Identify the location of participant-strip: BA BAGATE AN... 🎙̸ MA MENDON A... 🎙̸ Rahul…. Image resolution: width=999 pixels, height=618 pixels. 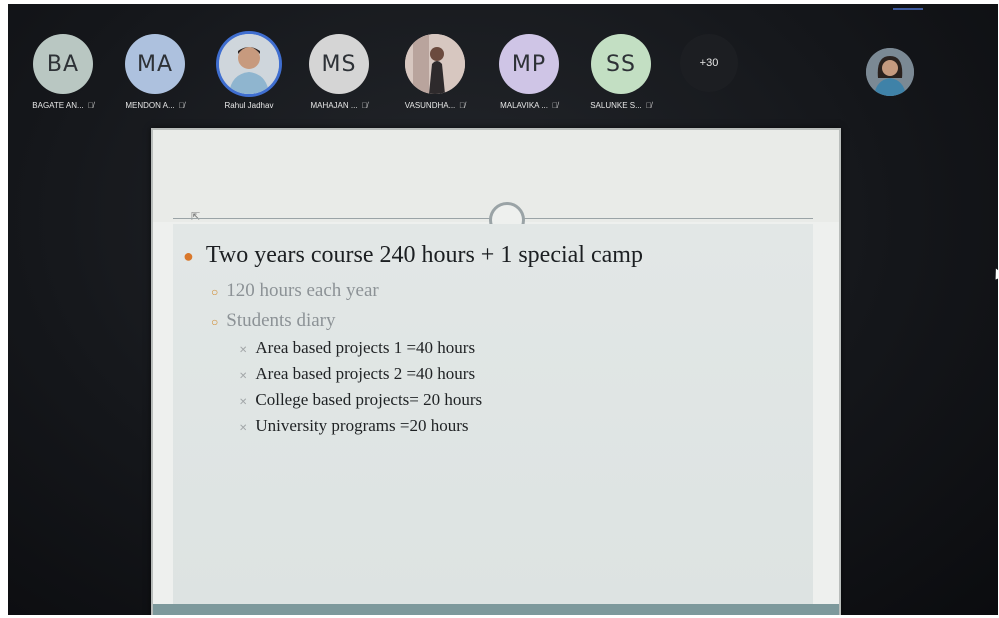
(503, 79).